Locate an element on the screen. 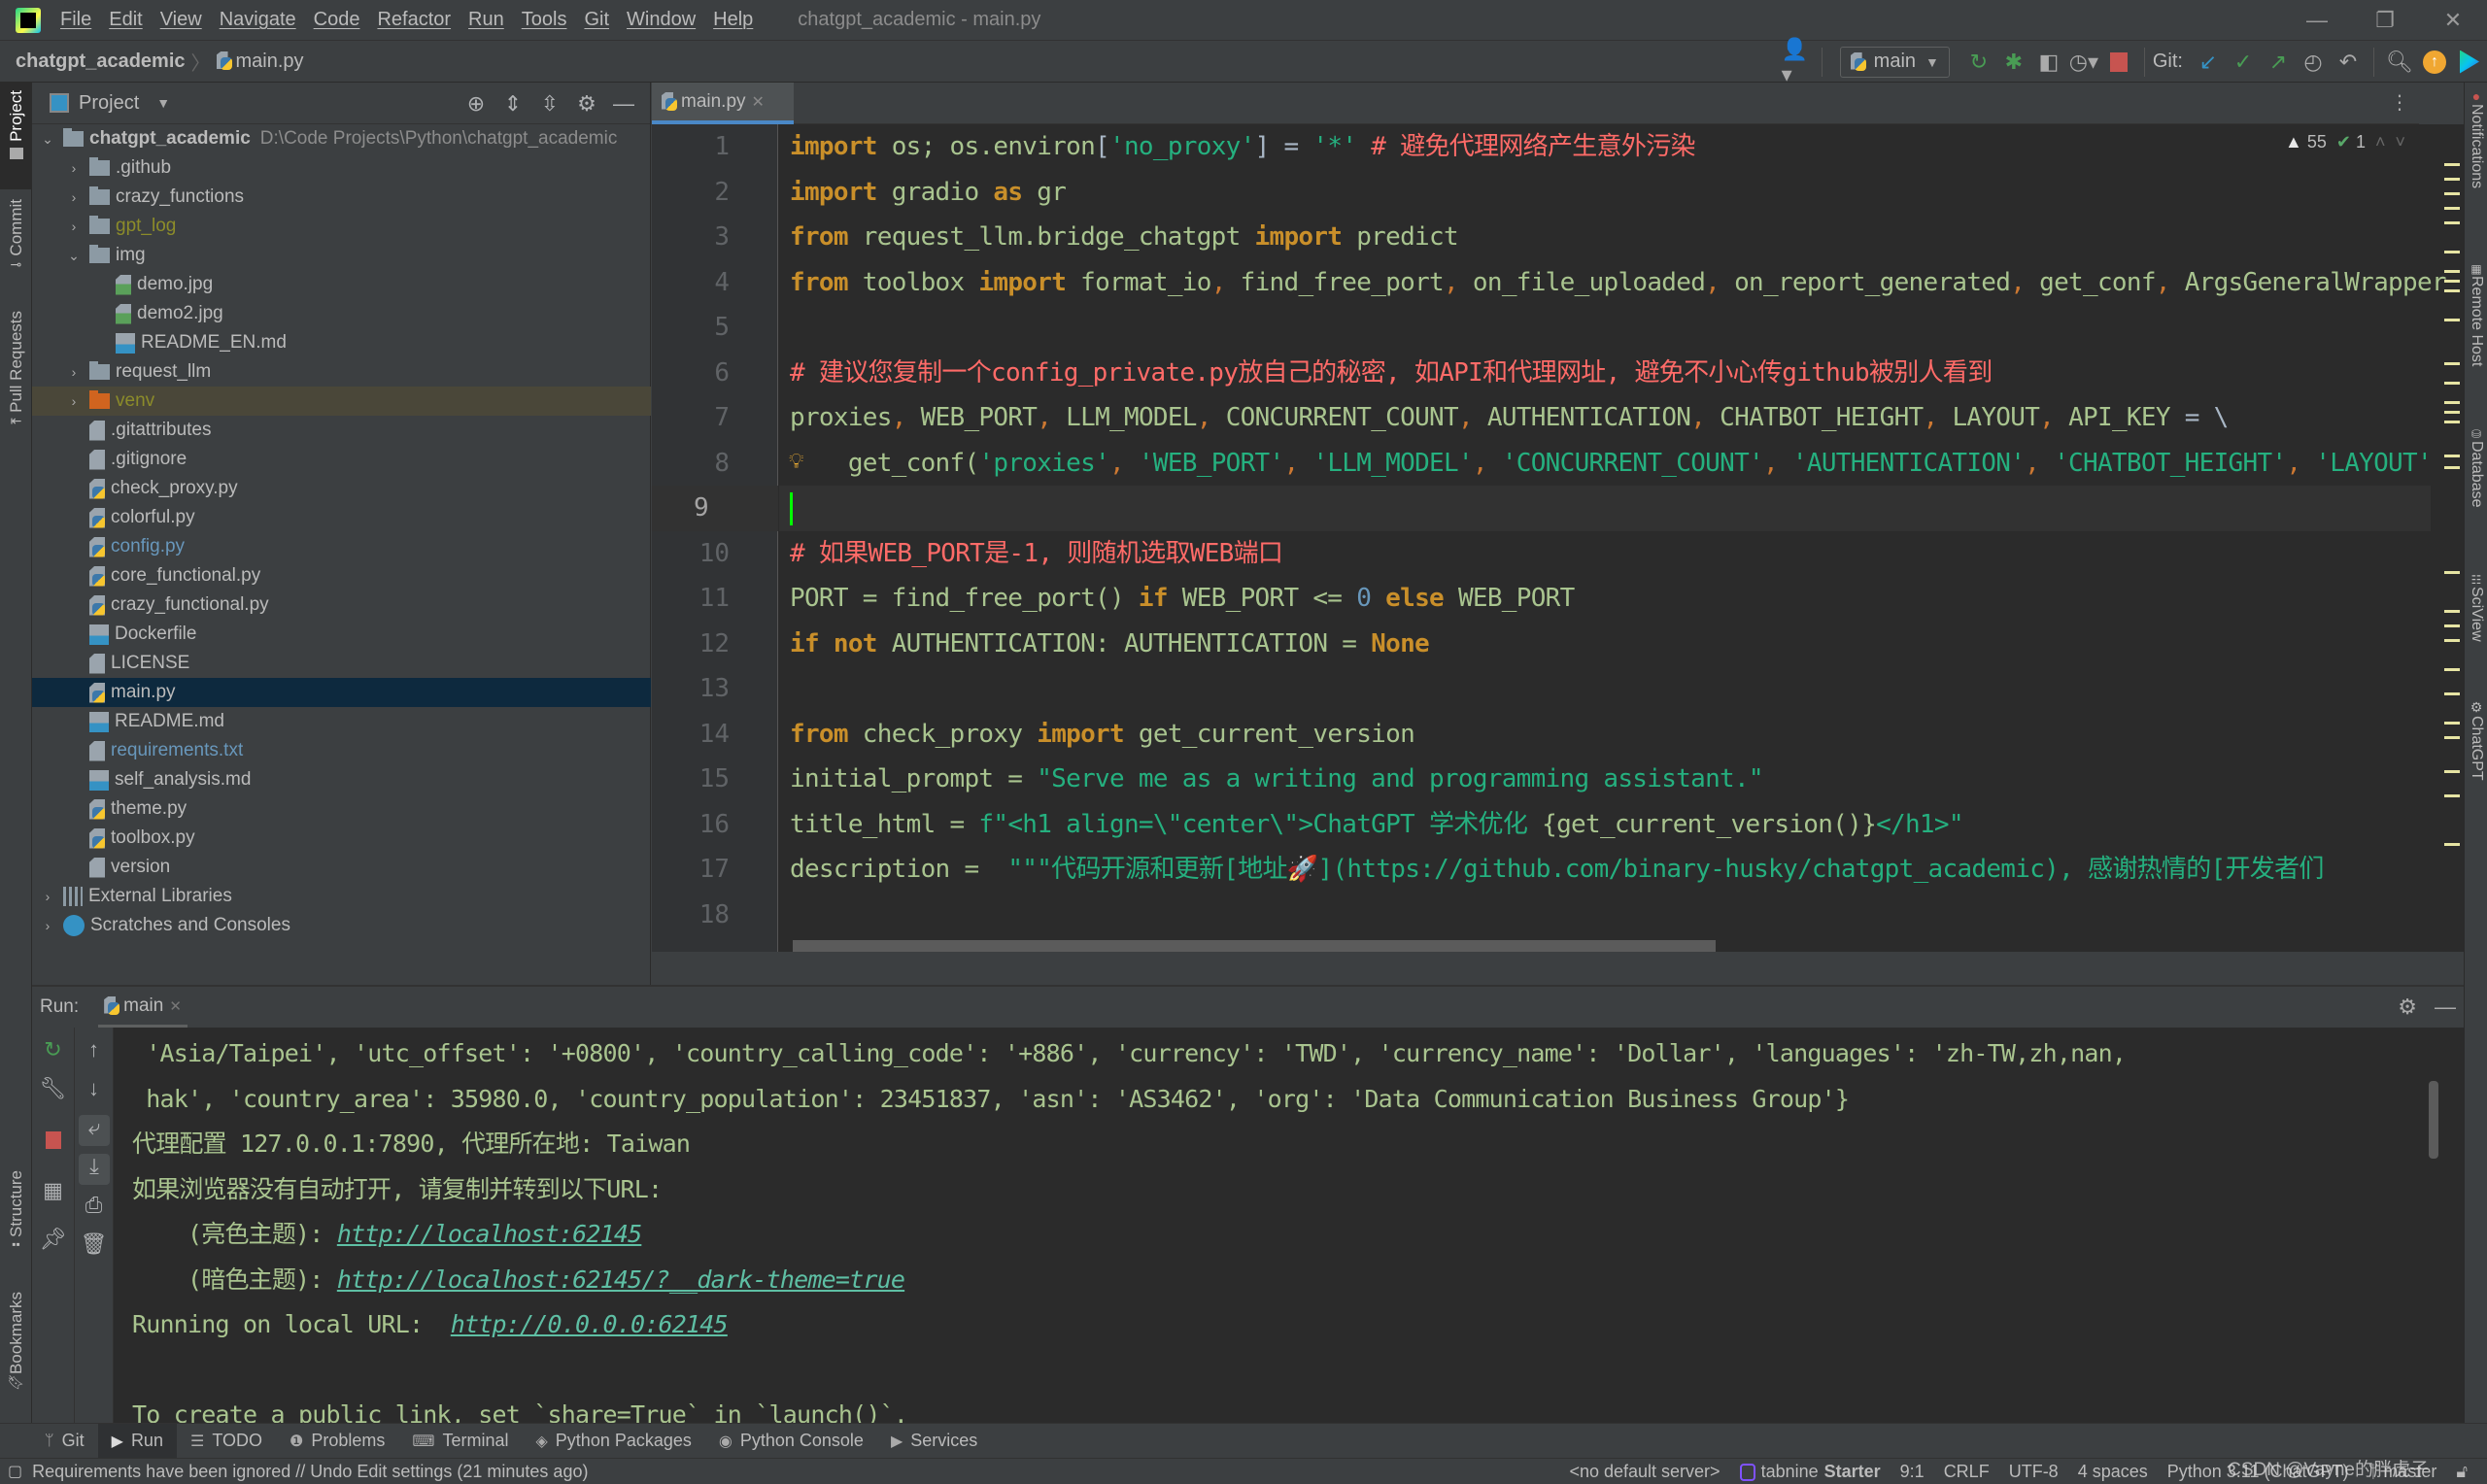 This screenshot has height=1484, width=2487. chevron-down-icon: ⌄ is located at coordinates (47, 139).